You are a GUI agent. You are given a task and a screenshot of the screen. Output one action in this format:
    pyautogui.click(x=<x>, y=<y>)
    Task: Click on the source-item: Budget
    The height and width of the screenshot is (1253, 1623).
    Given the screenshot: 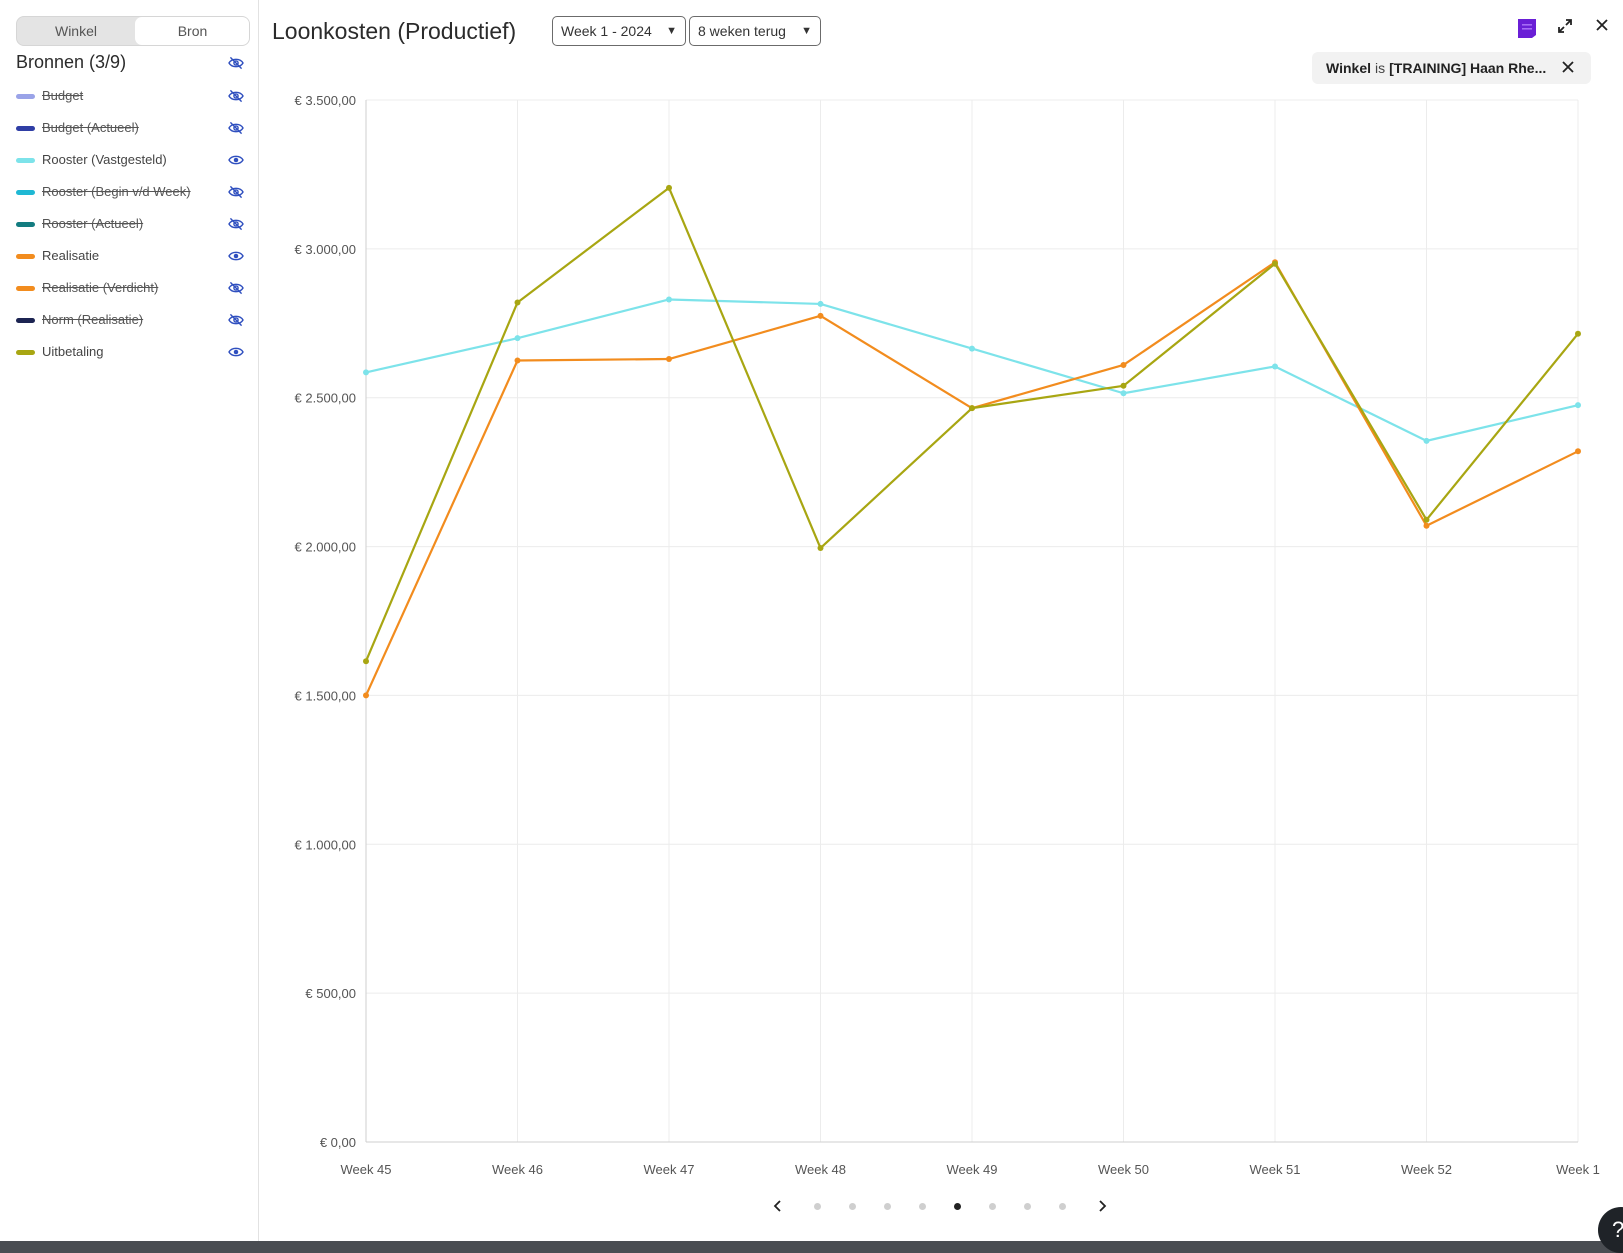 What is the action you would take?
    pyautogui.click(x=131, y=96)
    